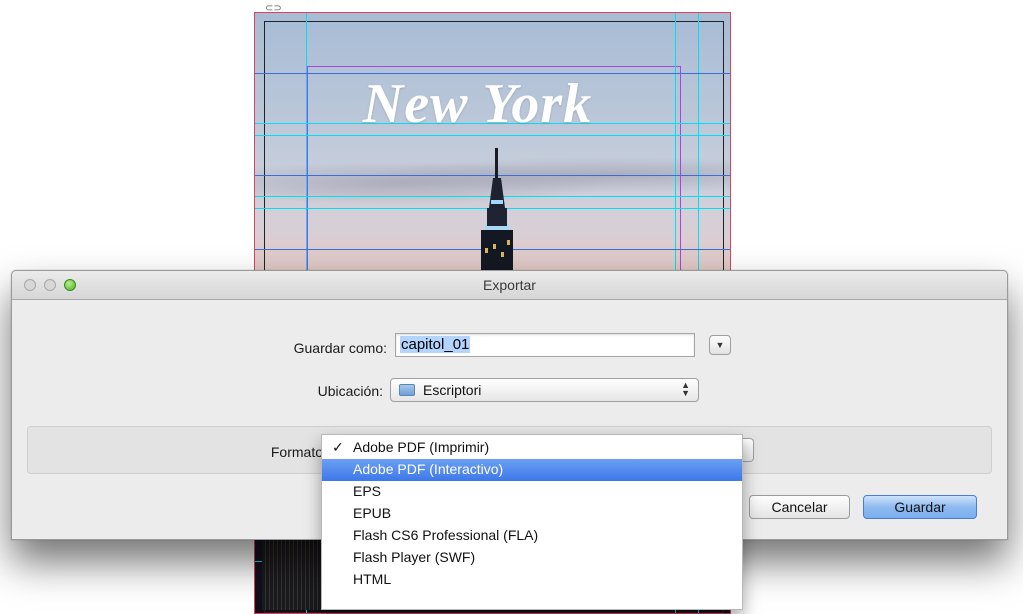  Describe the element at coordinates (350, 391) in the screenshot. I see `location-label: Ubicación:` at that location.